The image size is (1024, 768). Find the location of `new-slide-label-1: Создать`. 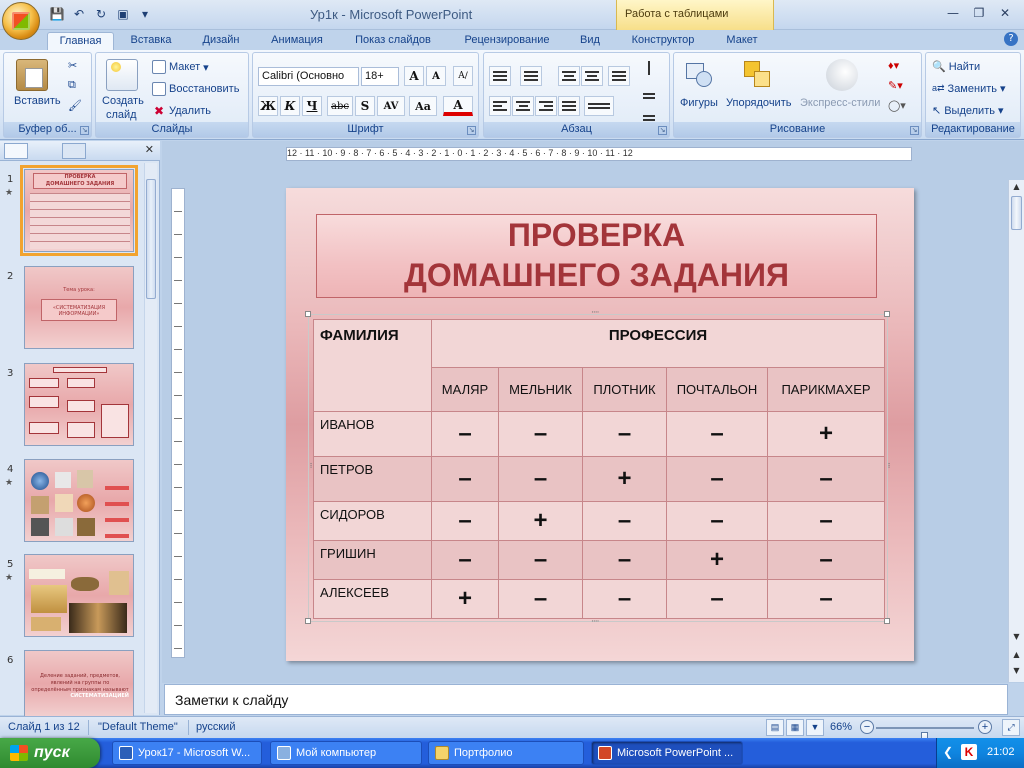

new-slide-label-1: Создать is located at coordinates (123, 101).